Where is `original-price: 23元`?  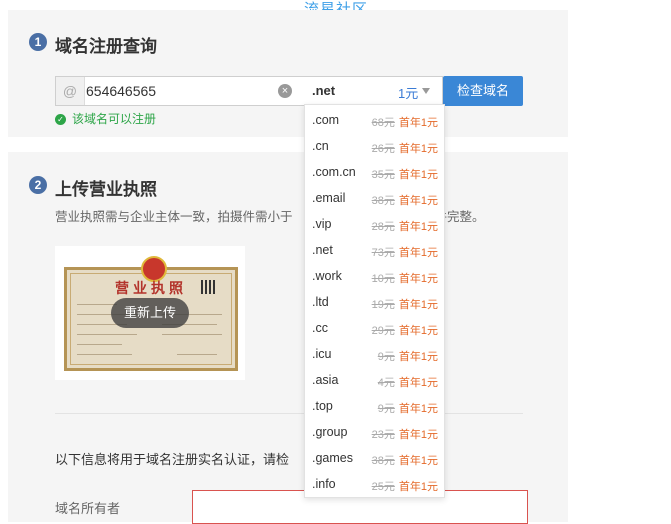
original-price: 23元 is located at coordinates (383, 435).